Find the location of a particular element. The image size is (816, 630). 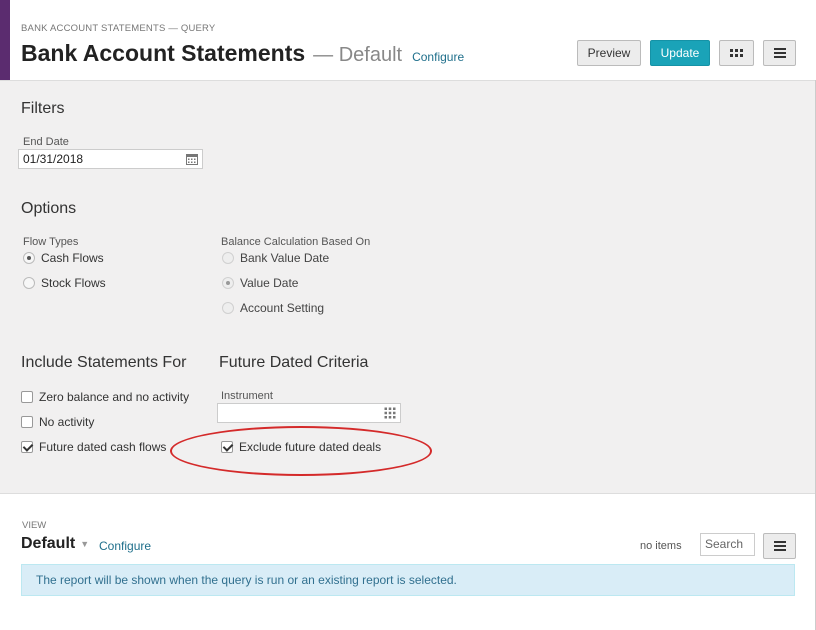

end-date-label: End Date is located at coordinates (46, 142).